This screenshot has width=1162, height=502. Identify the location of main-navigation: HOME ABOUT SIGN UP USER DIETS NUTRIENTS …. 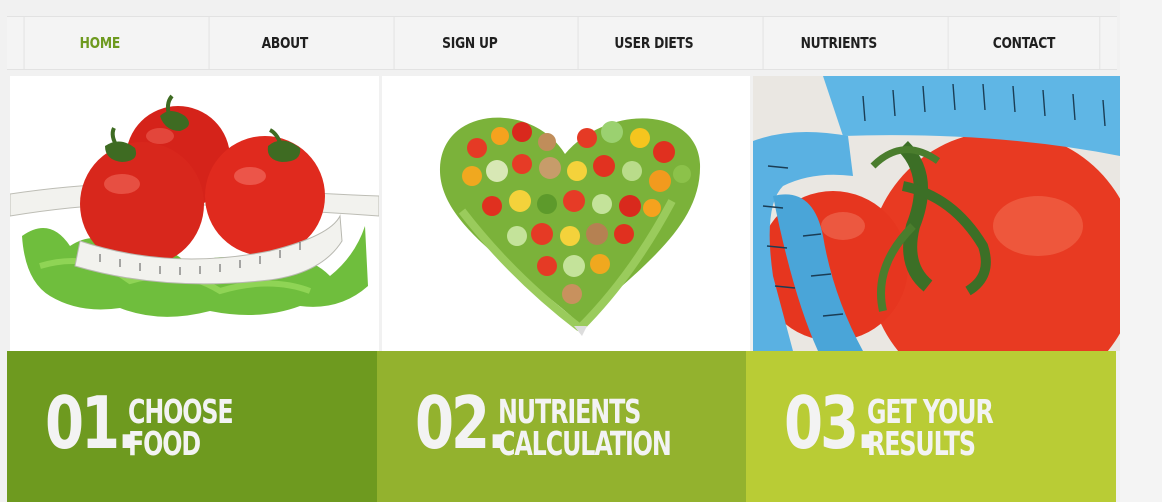
(562, 43).